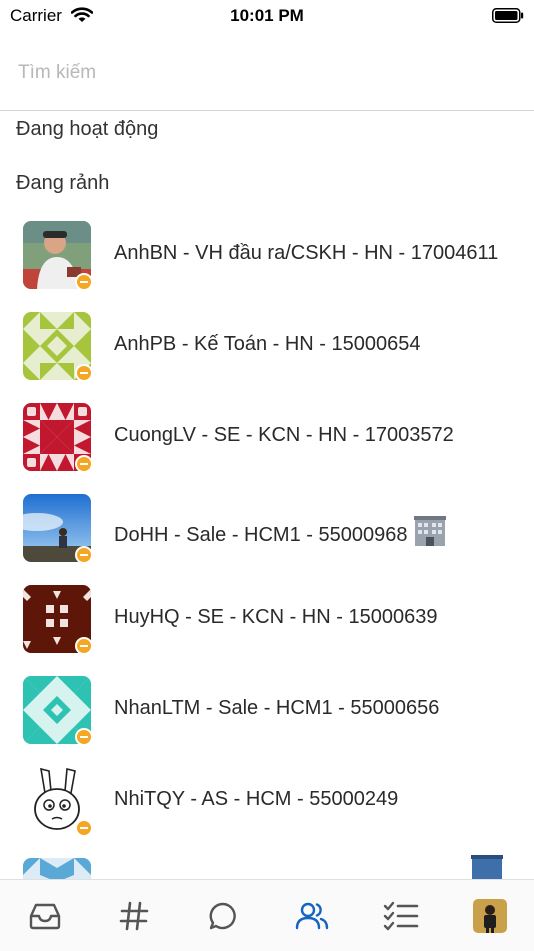 Image resolution: width=534 pixels, height=951 pixels. What do you see at coordinates (277, 708) in the screenshot?
I see `contact-name: NhanLTM - Sale - HCM1 - 55000656` at bounding box center [277, 708].